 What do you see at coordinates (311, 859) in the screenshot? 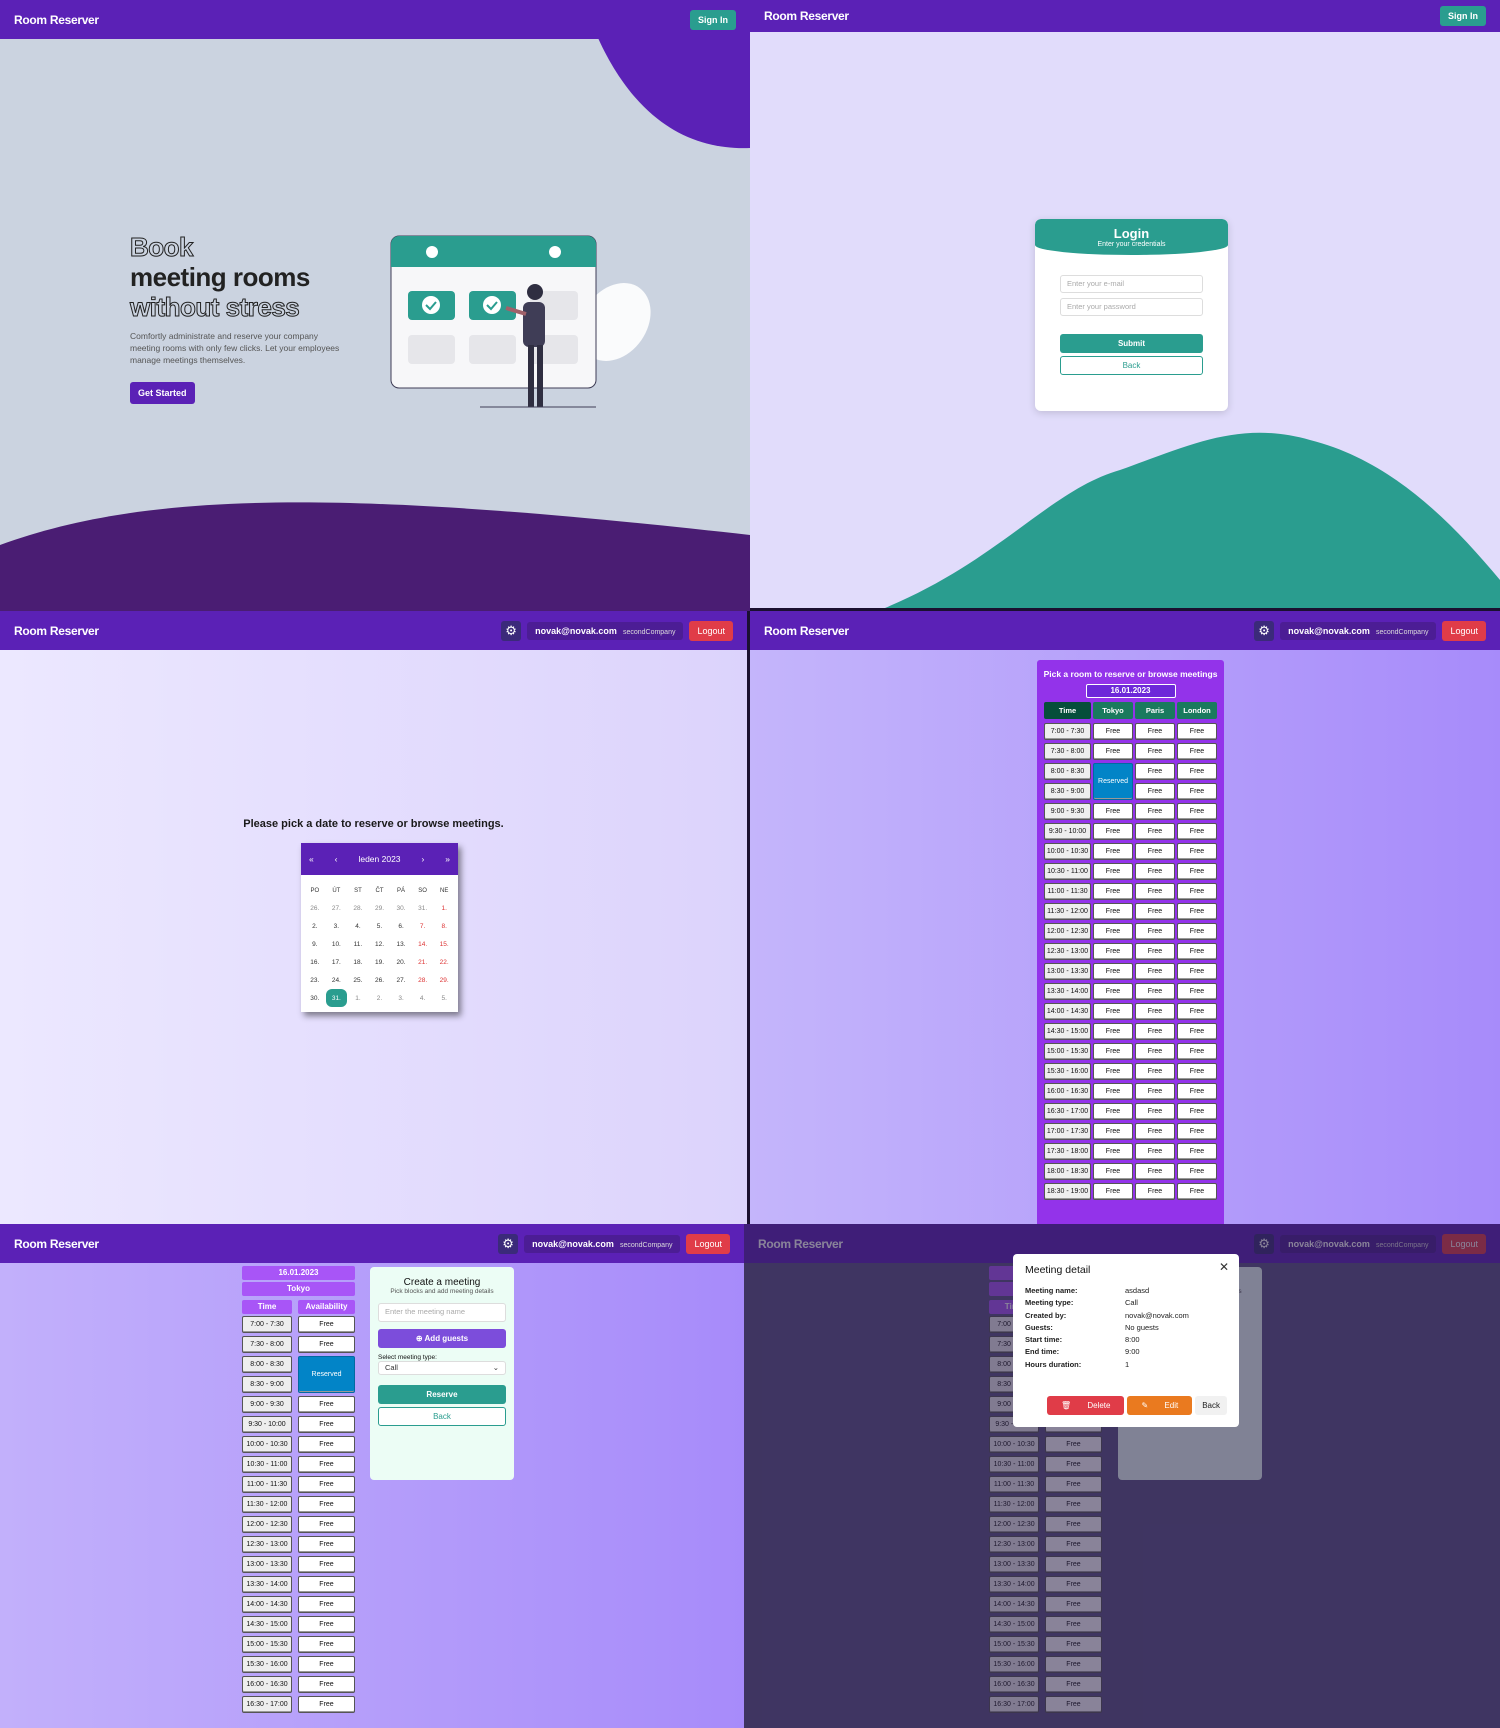
I see `prev-year-button: «` at bounding box center [311, 859].